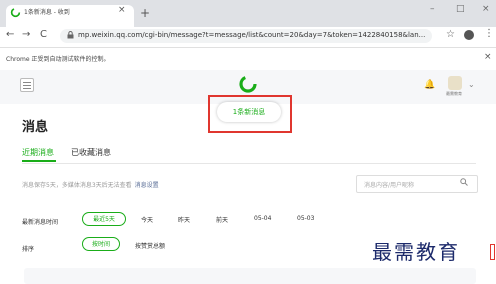  Describe the element at coordinates (145, 13) in the screenshot. I see `new-tab-button: +` at that location.